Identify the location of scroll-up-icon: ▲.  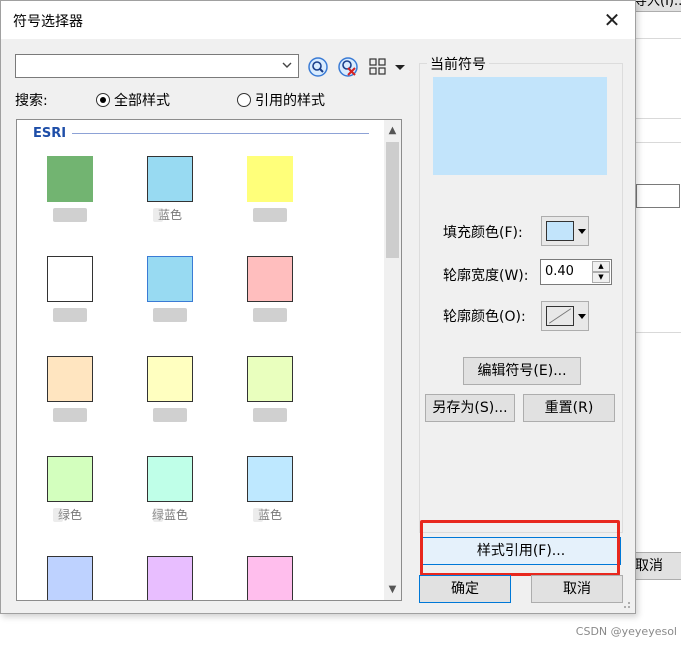
(392, 130).